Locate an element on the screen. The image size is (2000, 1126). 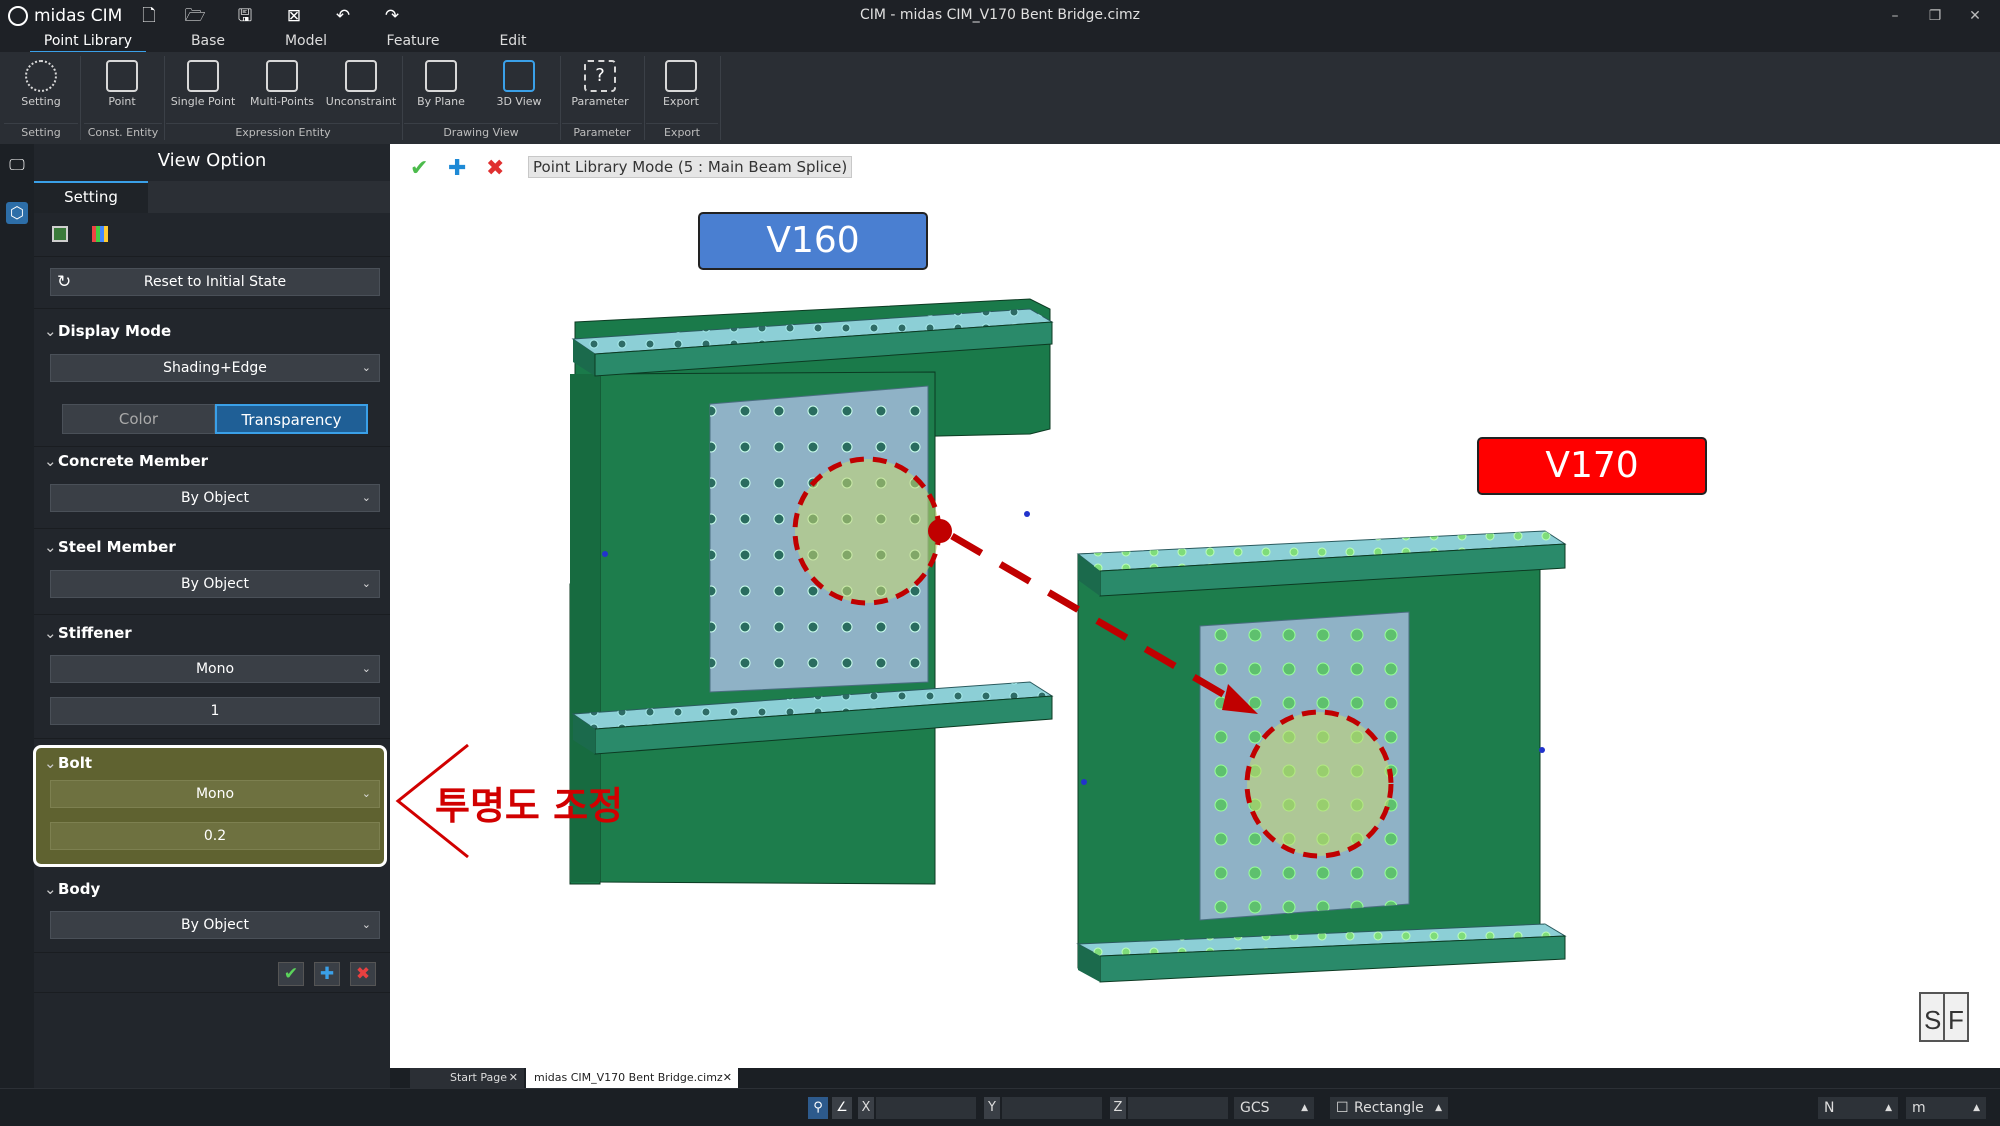
x-coordinate-field is located at coordinates (926, 1108).